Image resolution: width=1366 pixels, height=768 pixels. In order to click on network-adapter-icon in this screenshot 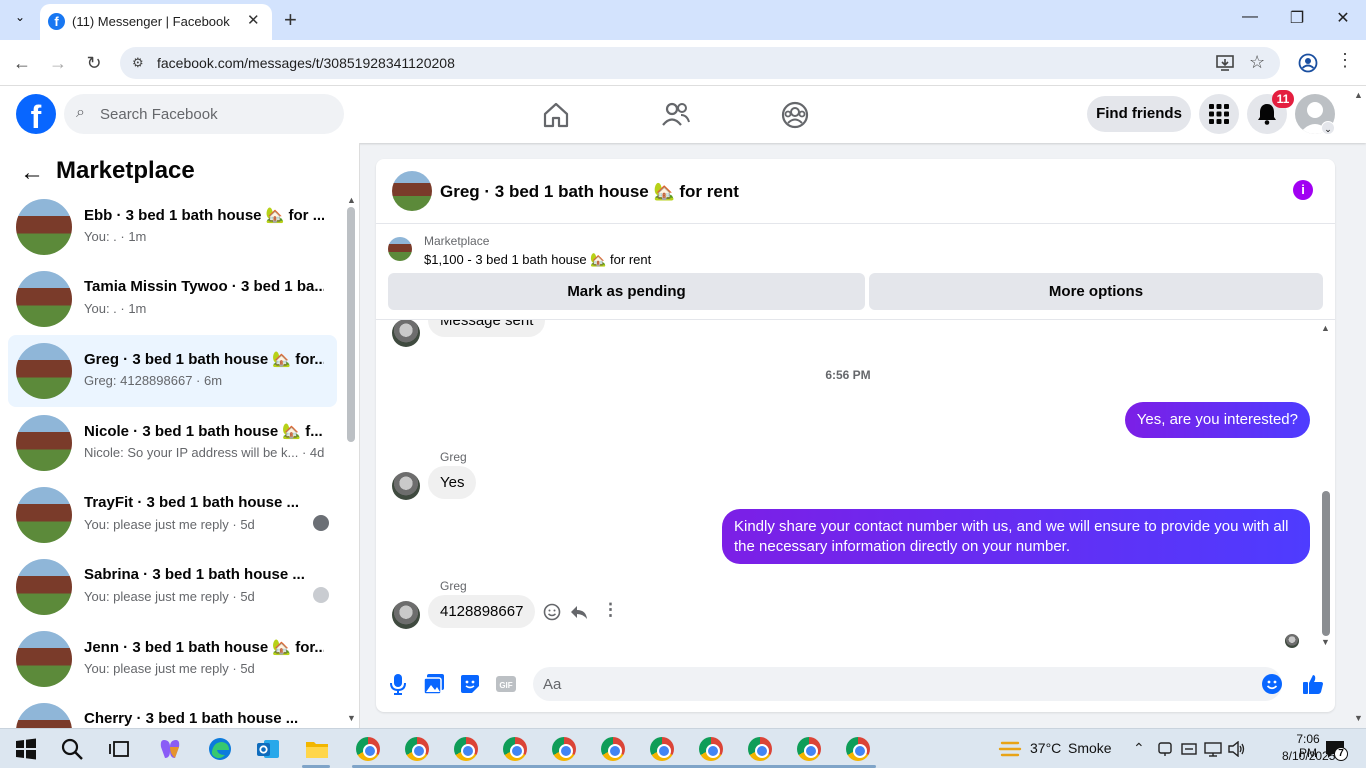, I will do `click(1189, 749)`.